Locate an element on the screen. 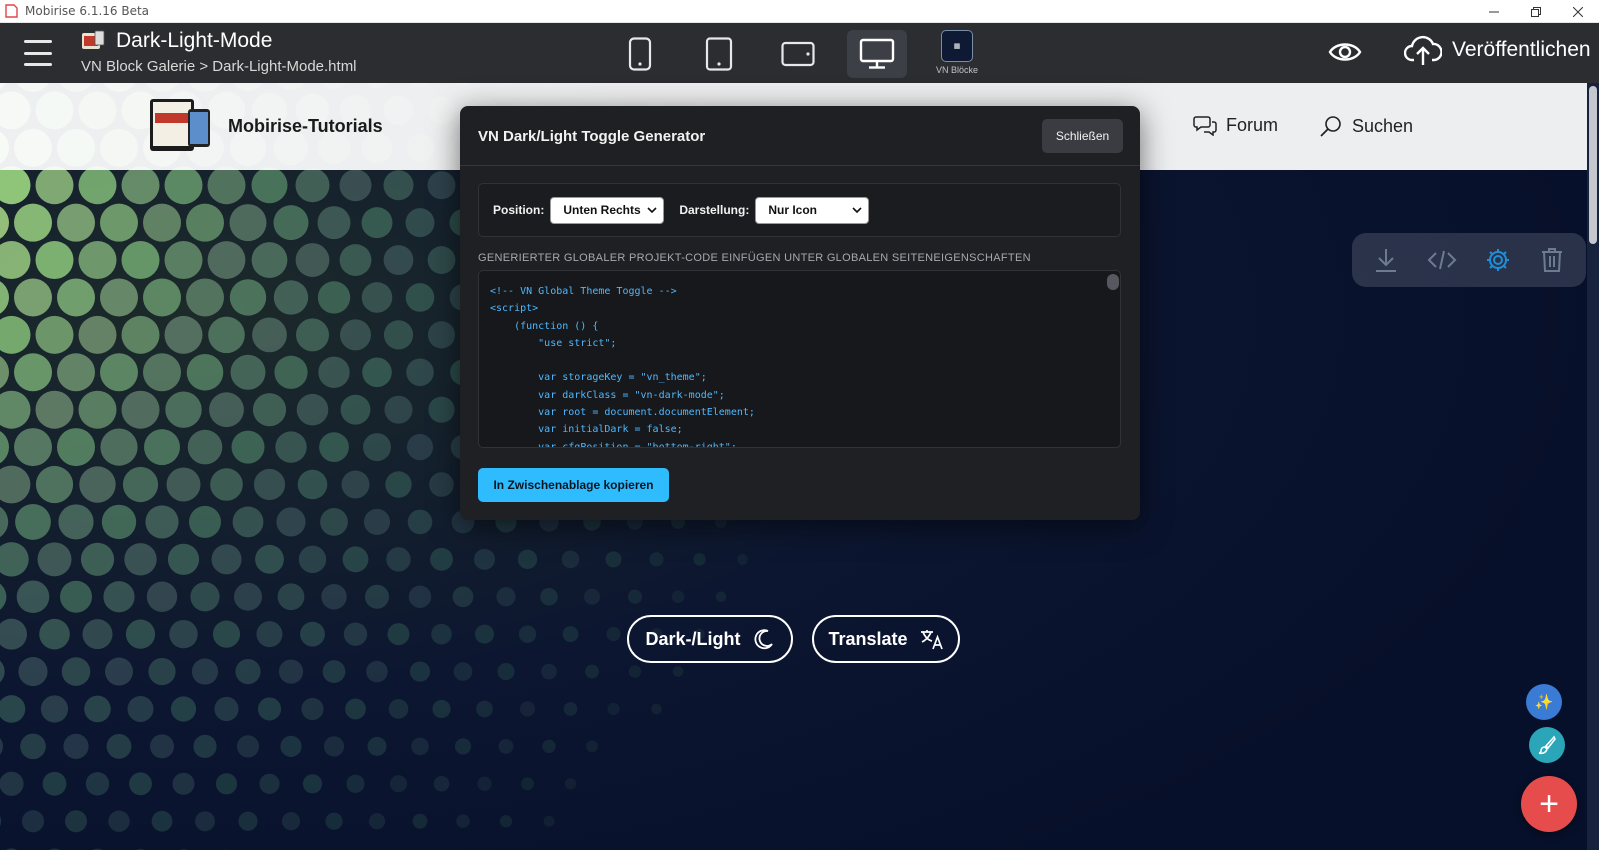  ai-assistant-button: ✨ is located at coordinates (1544, 702).